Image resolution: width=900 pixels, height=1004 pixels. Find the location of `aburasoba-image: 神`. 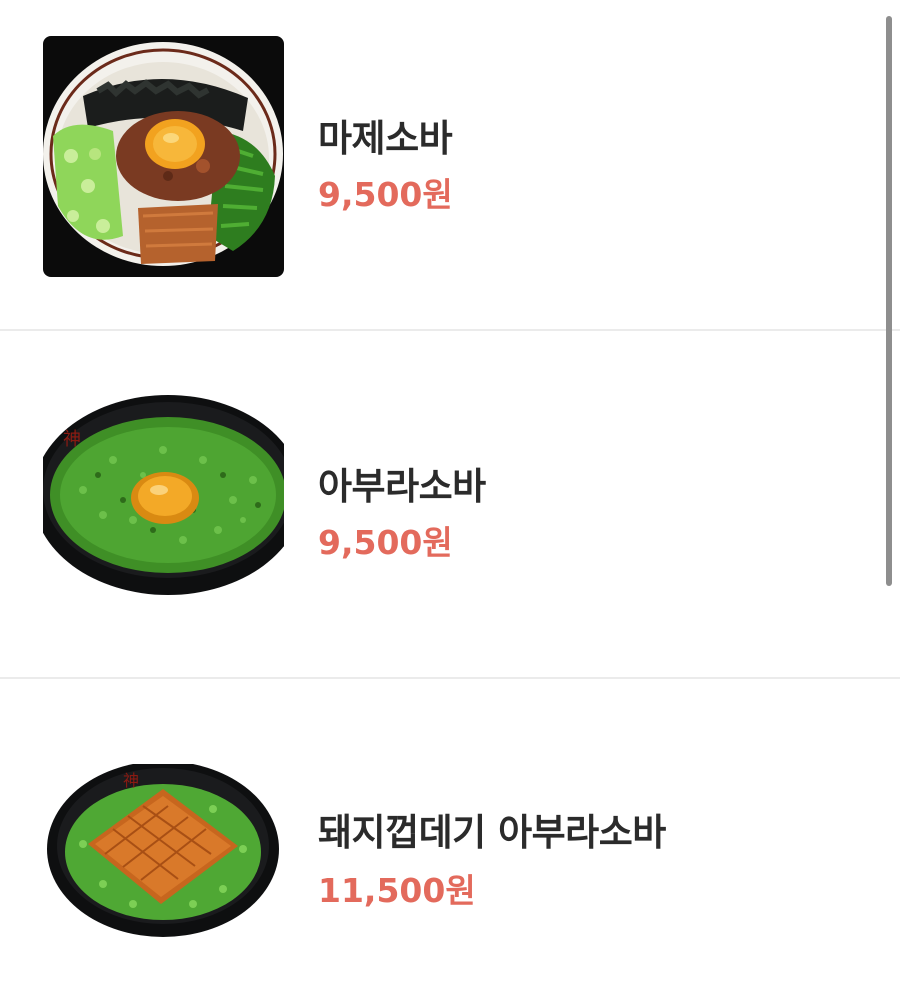

aburasoba-image: 神 is located at coordinates (163, 510).